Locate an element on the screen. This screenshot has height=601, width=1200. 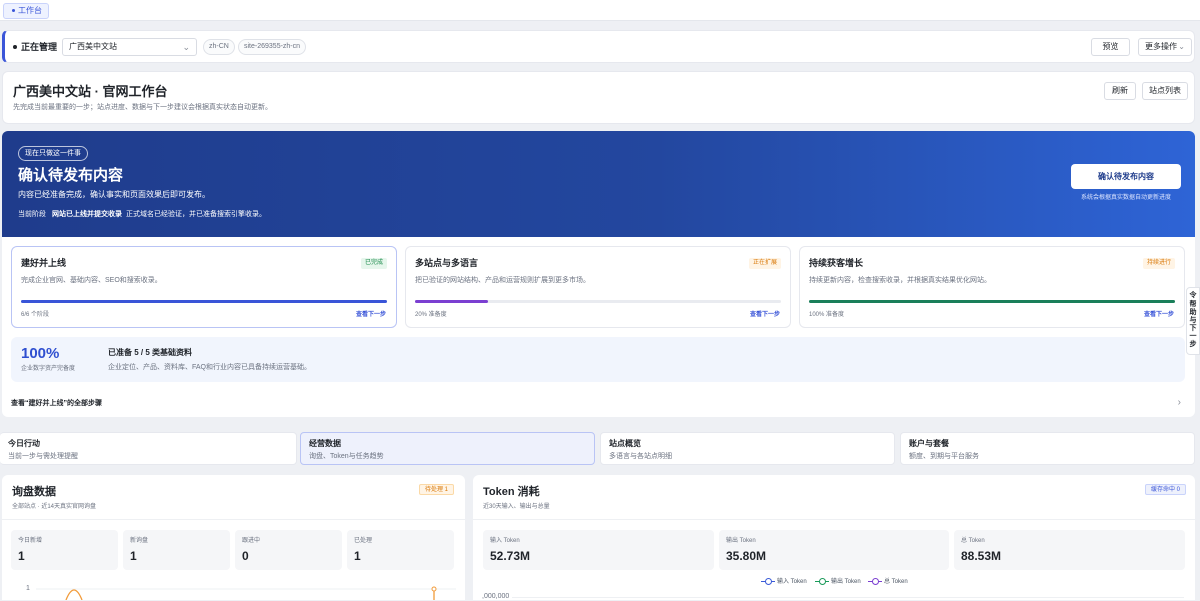
stage-title: 持续获客增长 is located at coordinates (836, 263).